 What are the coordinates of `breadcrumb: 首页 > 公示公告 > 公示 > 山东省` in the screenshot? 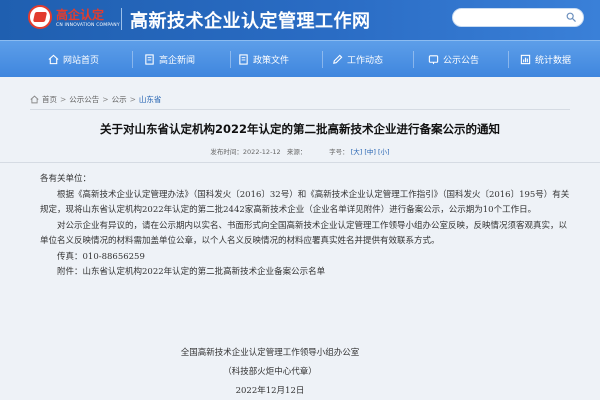 It's located at (95, 99).